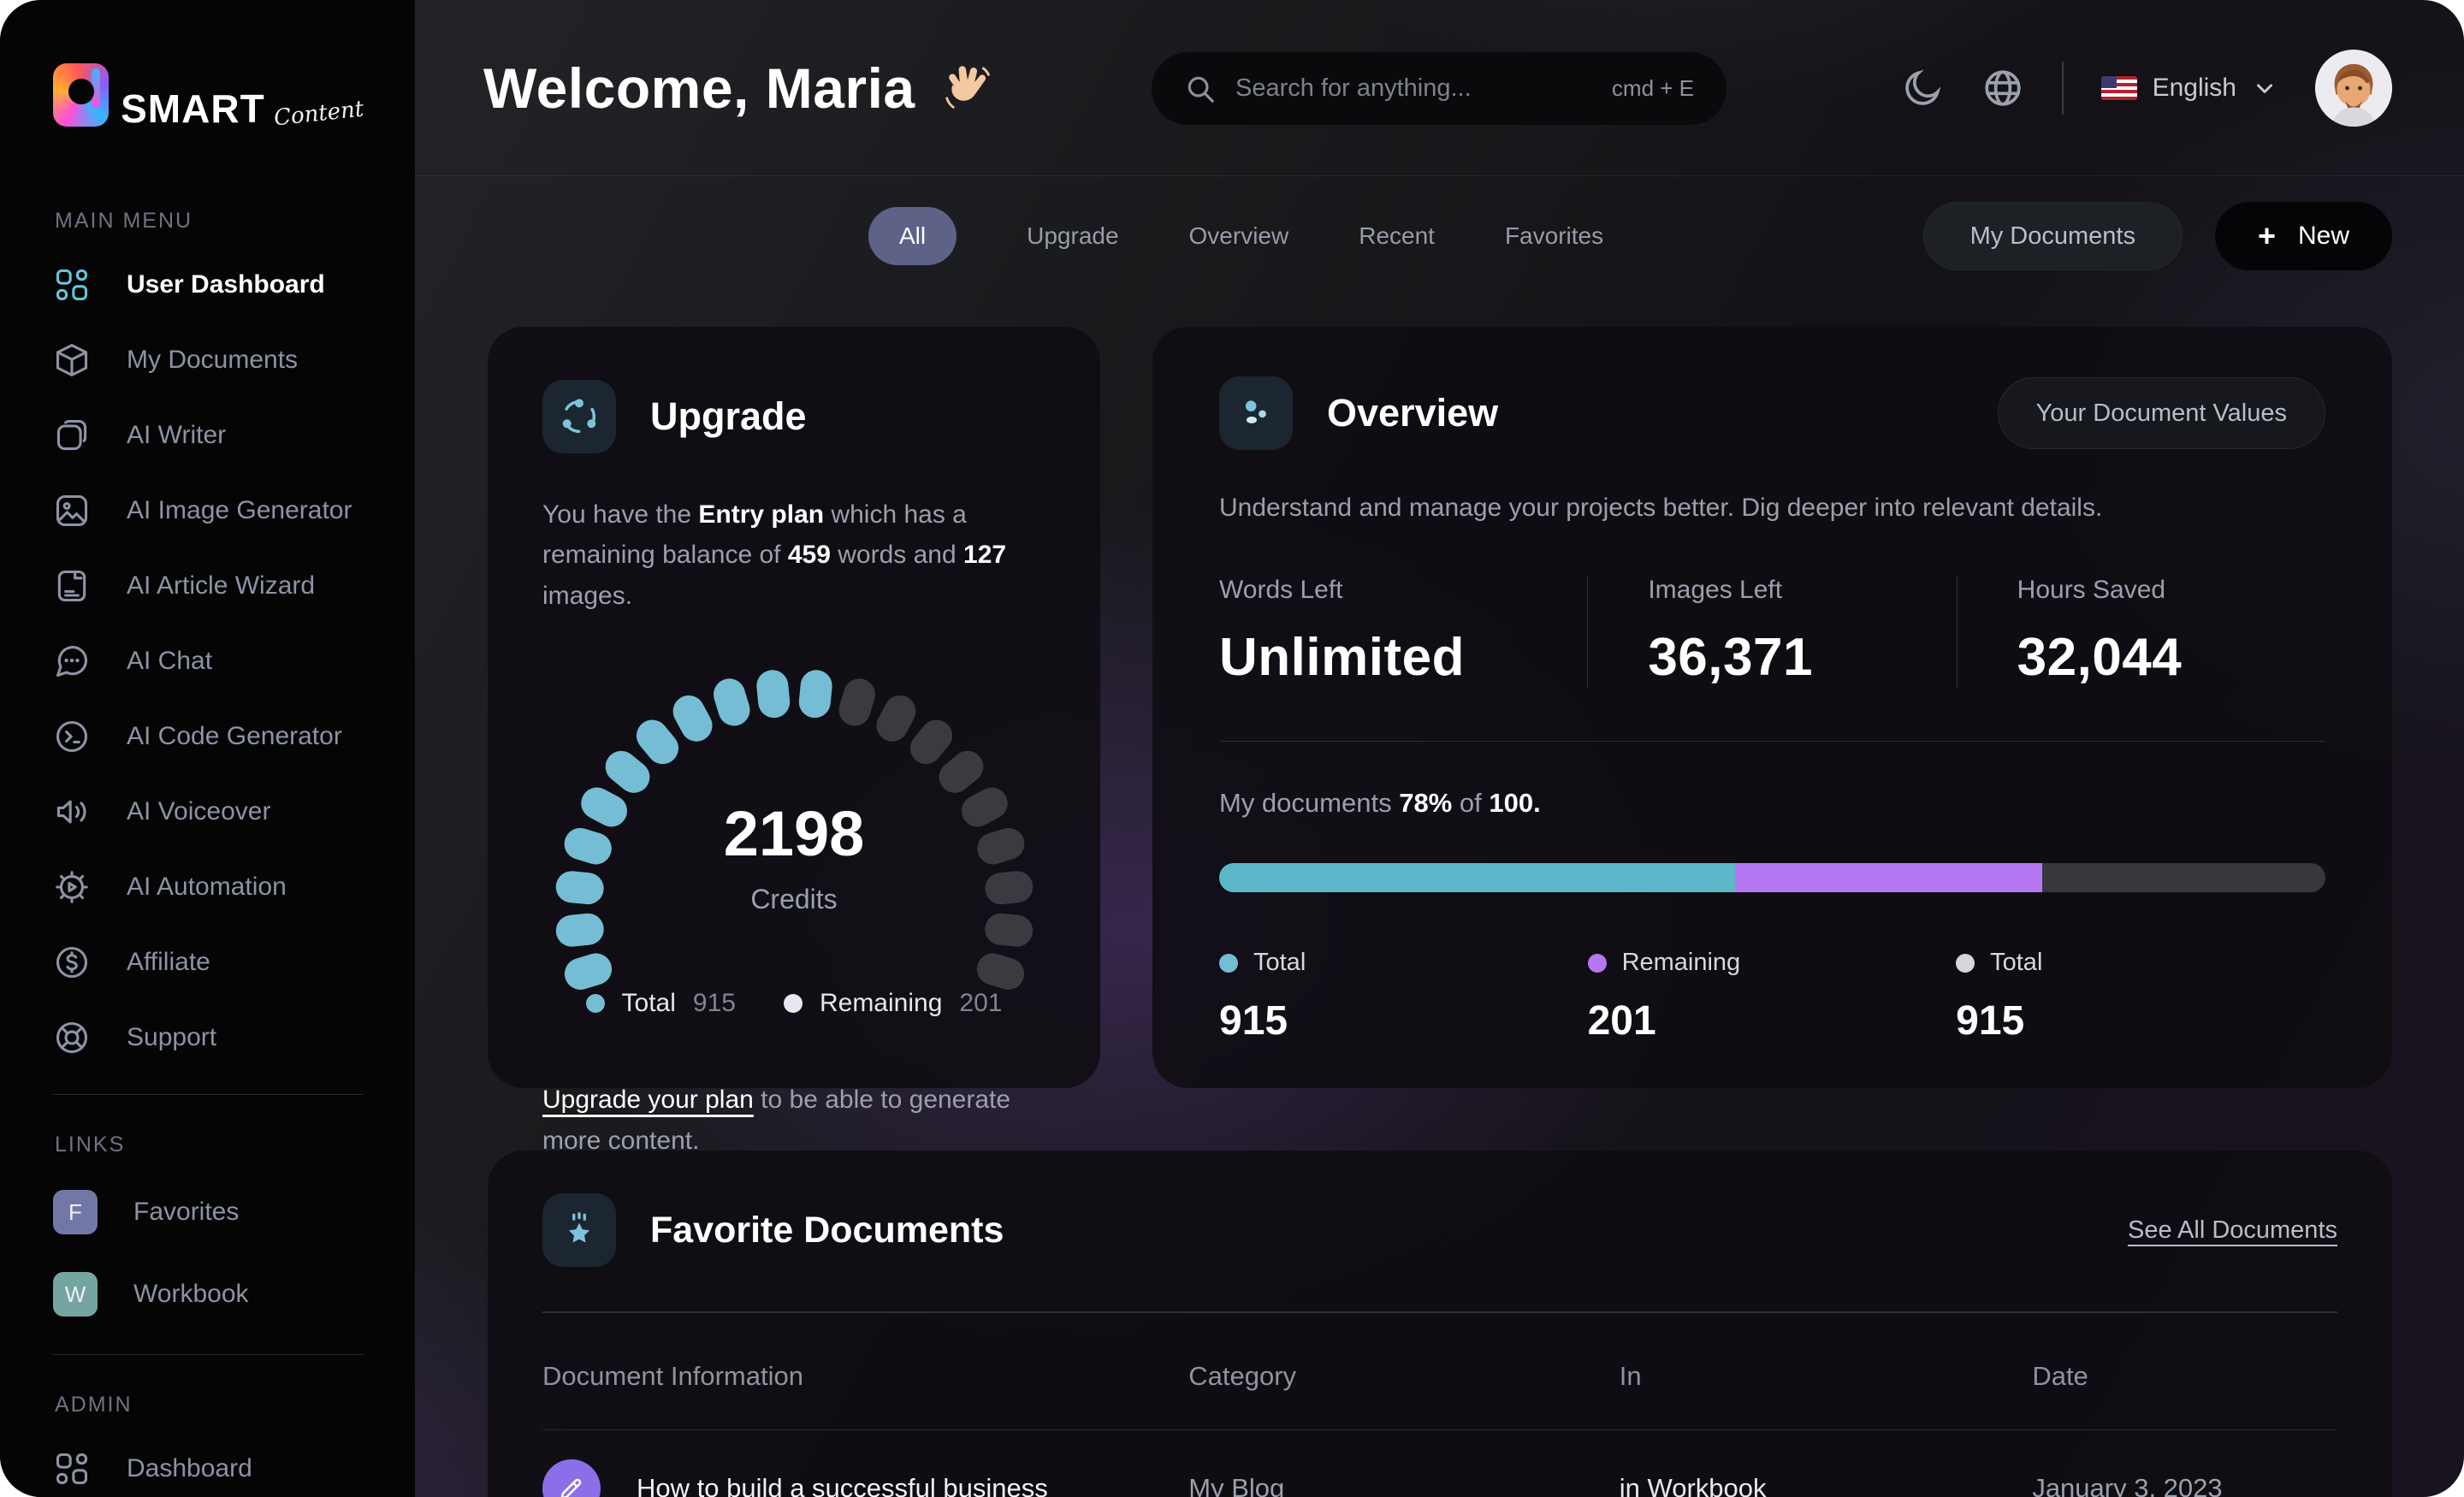 The image size is (2464, 1497). Describe the element at coordinates (1072, 236) in the screenshot. I see `tab-upgrade: Upgrade` at that location.